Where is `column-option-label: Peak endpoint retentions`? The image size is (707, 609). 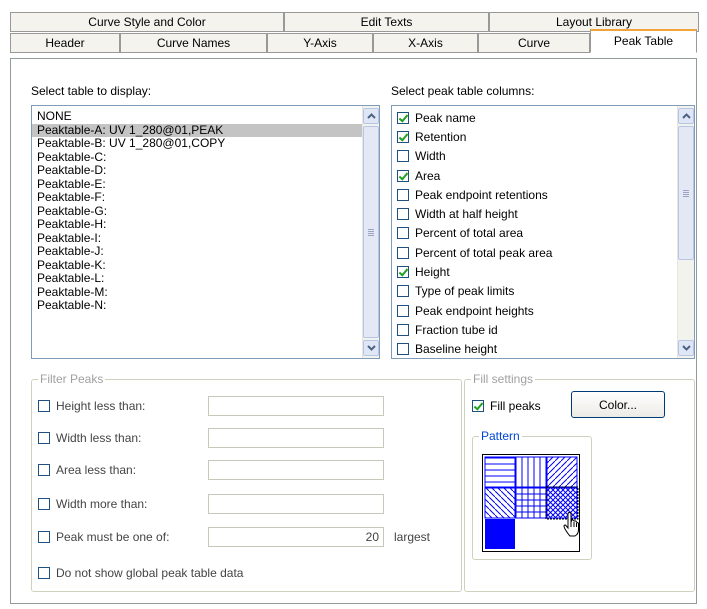
column-option-label: Peak endpoint retentions is located at coordinates (481, 194).